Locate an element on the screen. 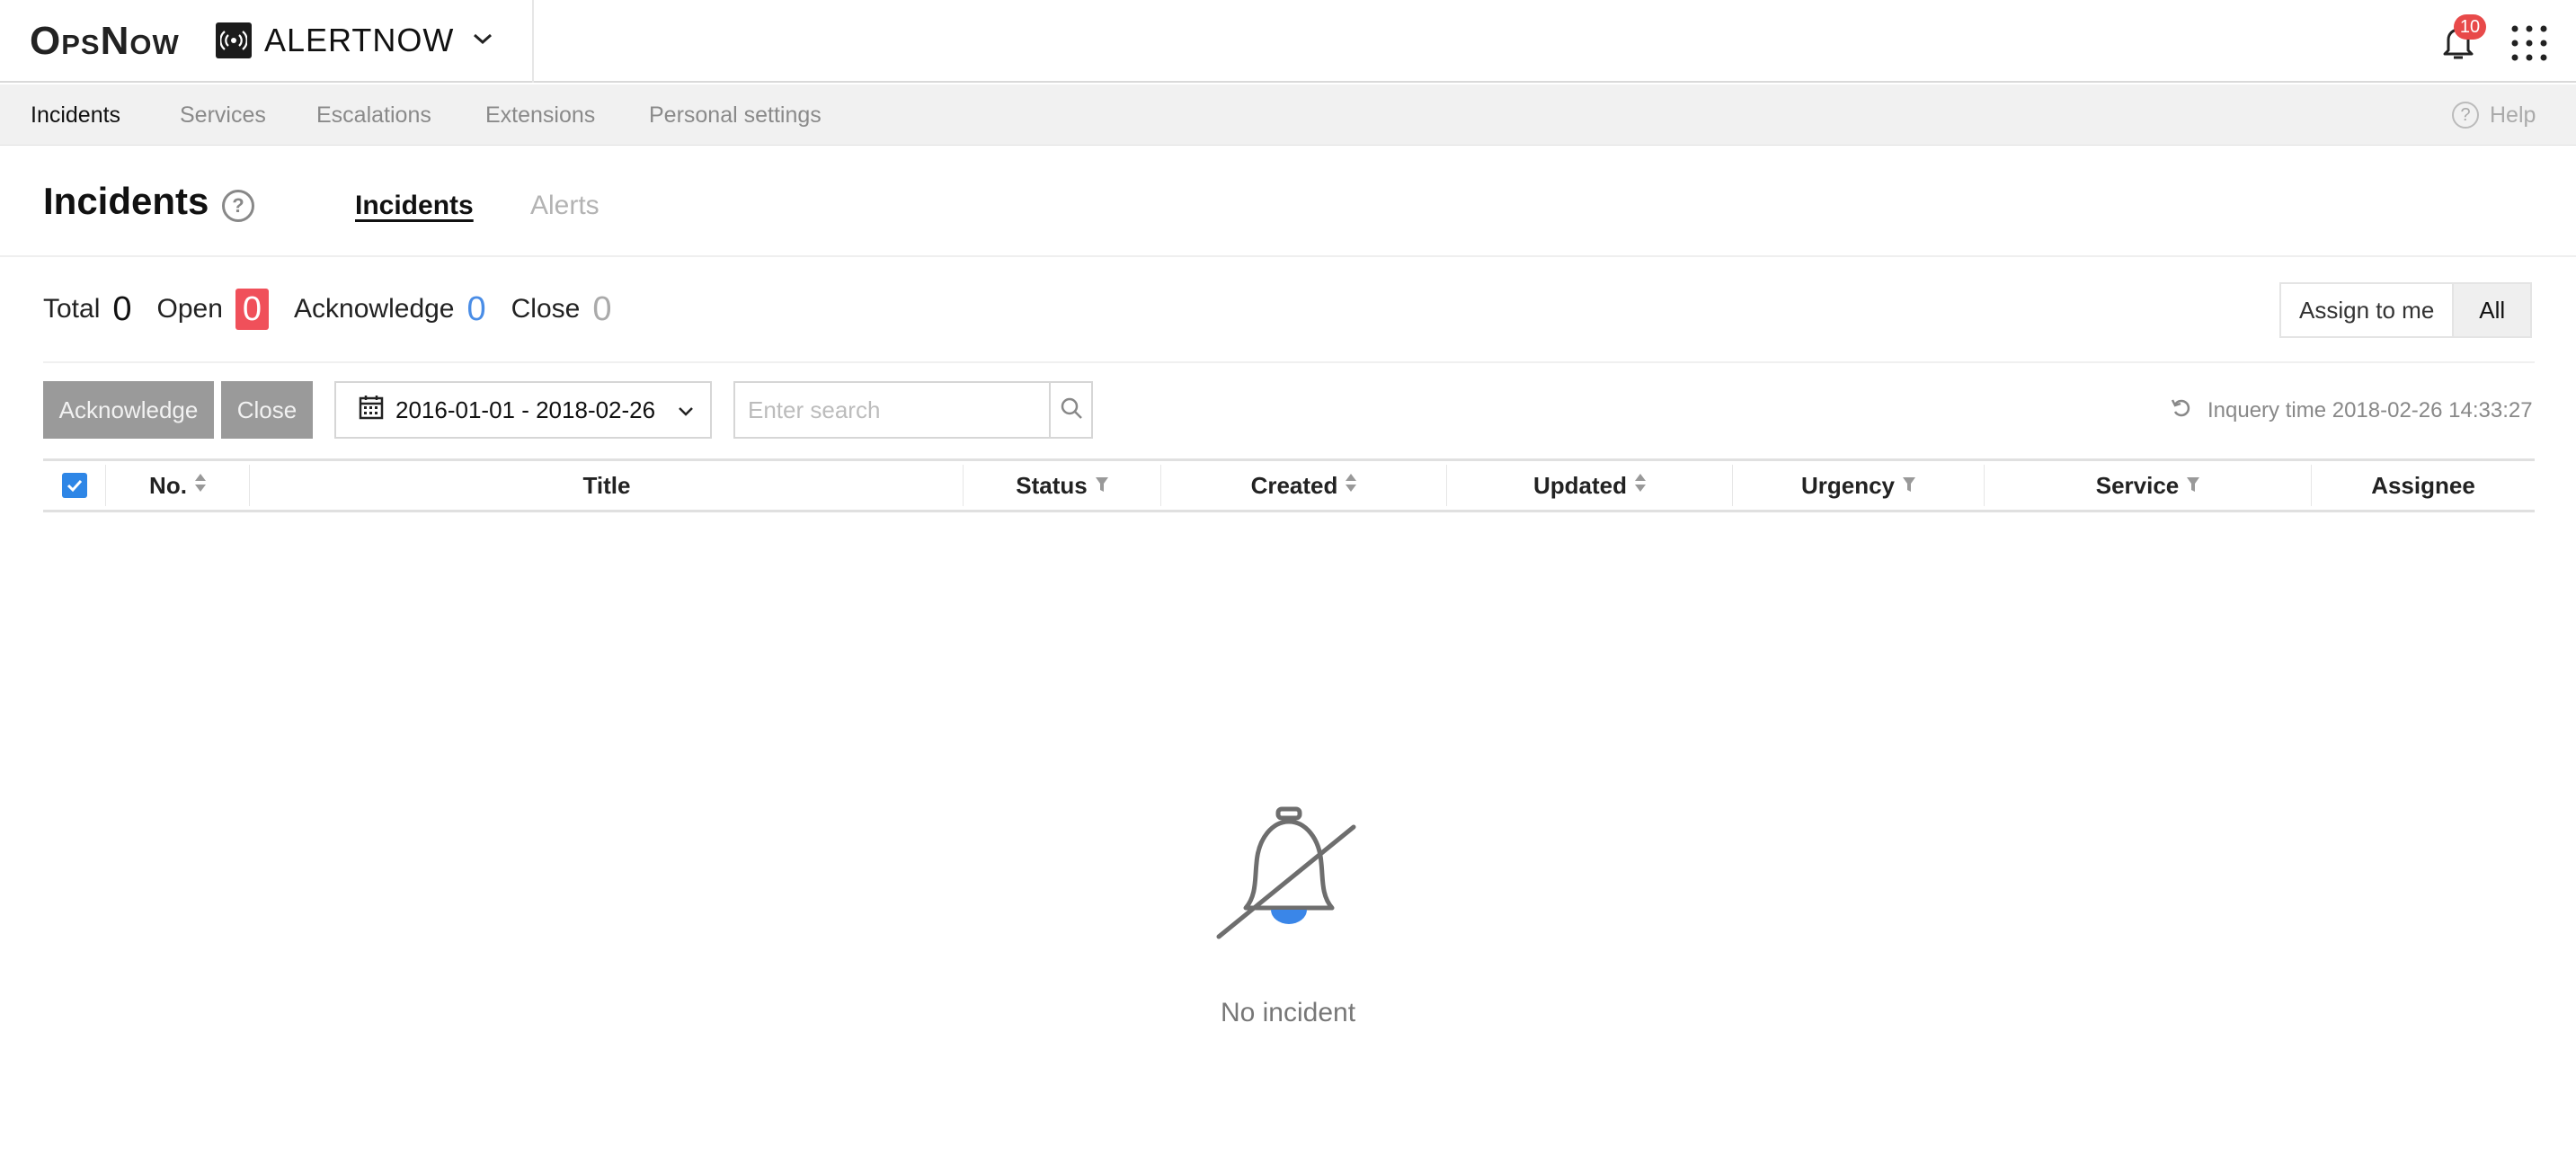 This screenshot has width=2576, height=1165. column-updated-label: Updated is located at coordinates (1580, 485).